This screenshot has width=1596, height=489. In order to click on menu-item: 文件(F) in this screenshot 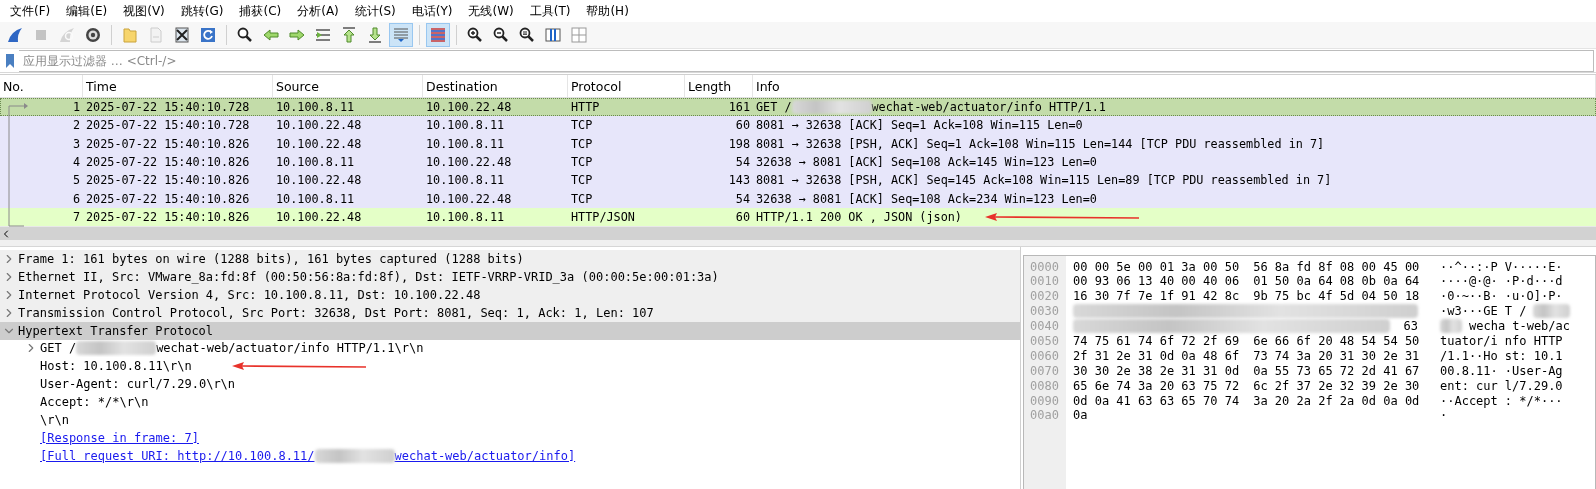, I will do `click(30, 11)`.